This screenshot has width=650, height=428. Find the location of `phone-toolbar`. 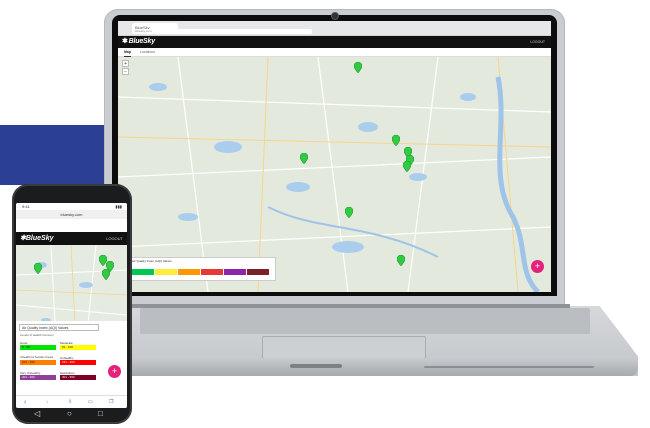

phone-toolbar is located at coordinates (71, 225).